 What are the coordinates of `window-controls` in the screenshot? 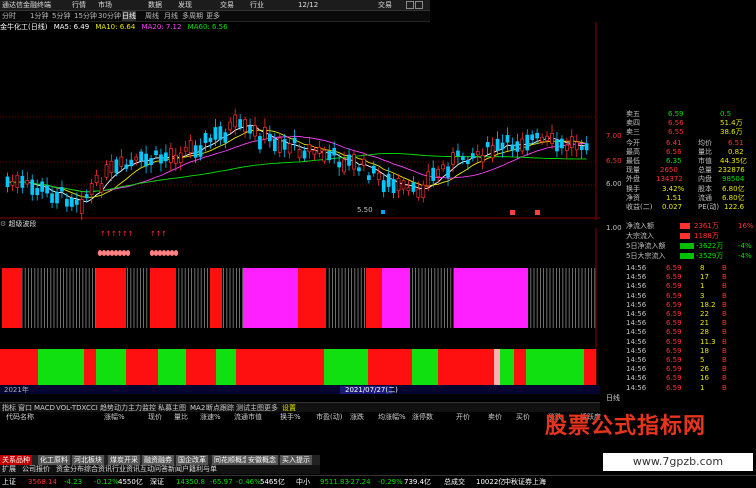 It's located at (418, 10).